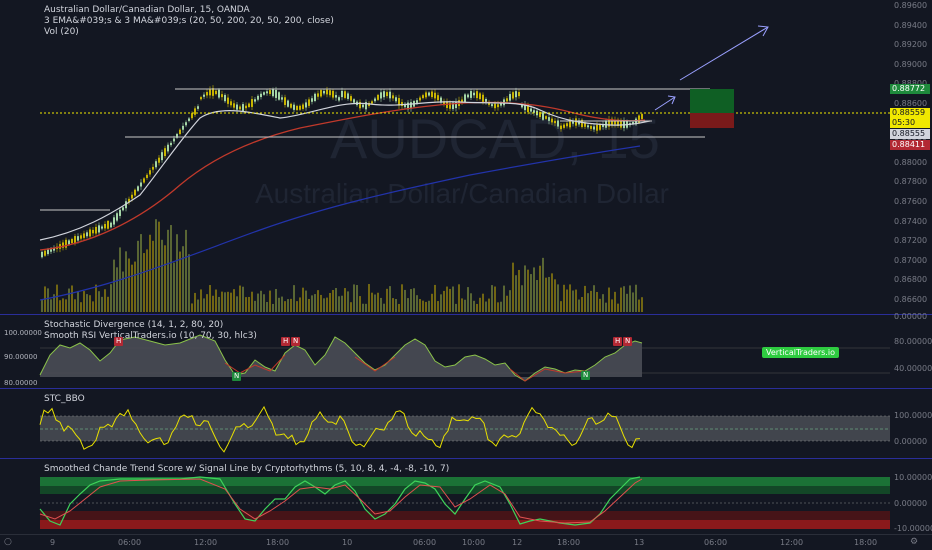  Describe the element at coordinates (911, 45) in the screenshot. I see `price-axis-tick: 0.89200` at that location.